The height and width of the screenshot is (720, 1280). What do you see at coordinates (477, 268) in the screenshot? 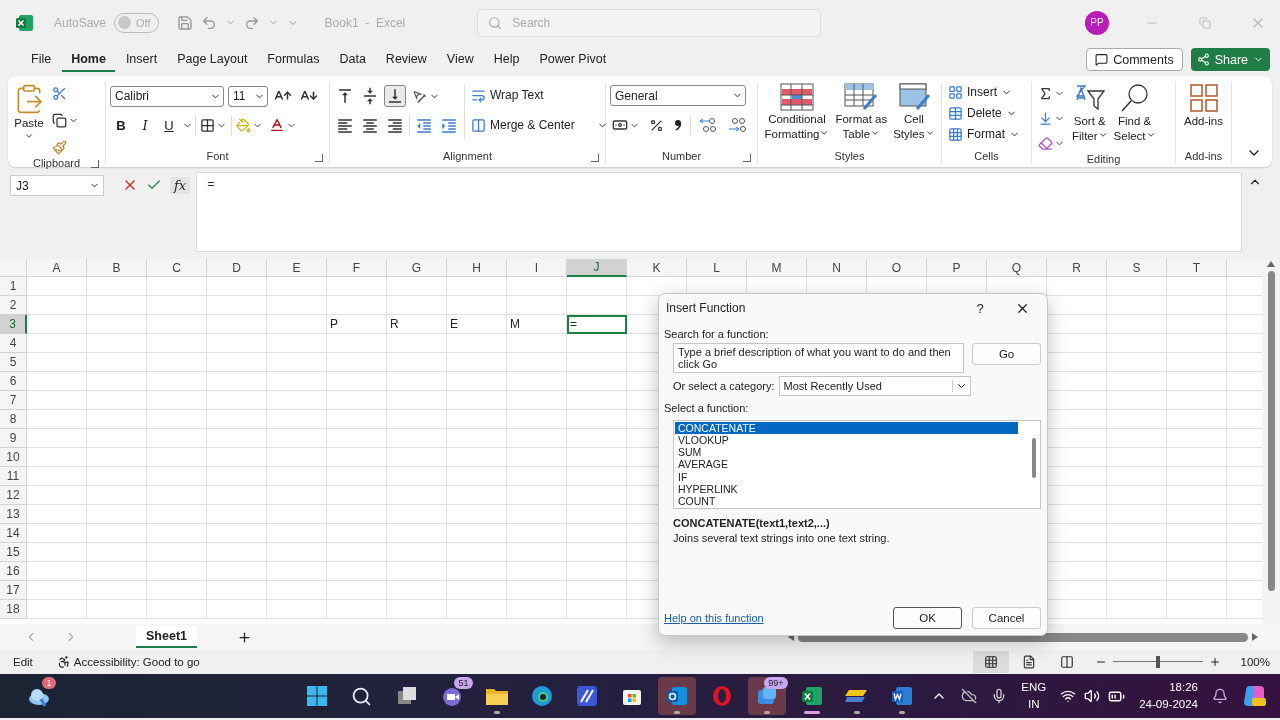
I see `column-header: H` at bounding box center [477, 268].